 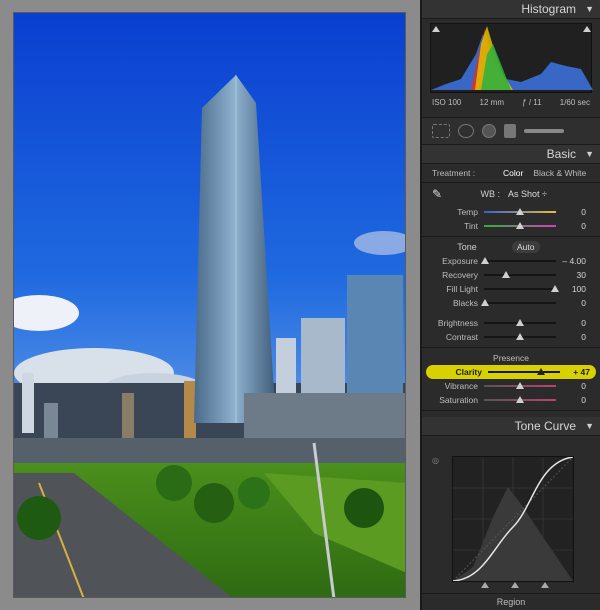 I want to click on slider-label: Recovery, so click(x=460, y=275).